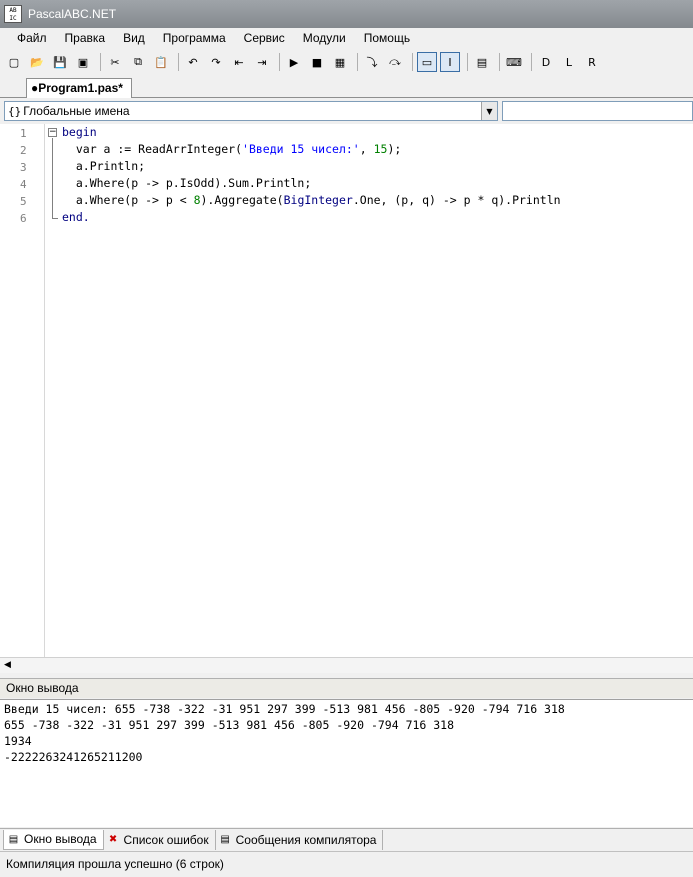 The width and height of the screenshot is (693, 877). Describe the element at coordinates (194, 38) in the screenshot. I see `menu-item-3: Программа` at that location.